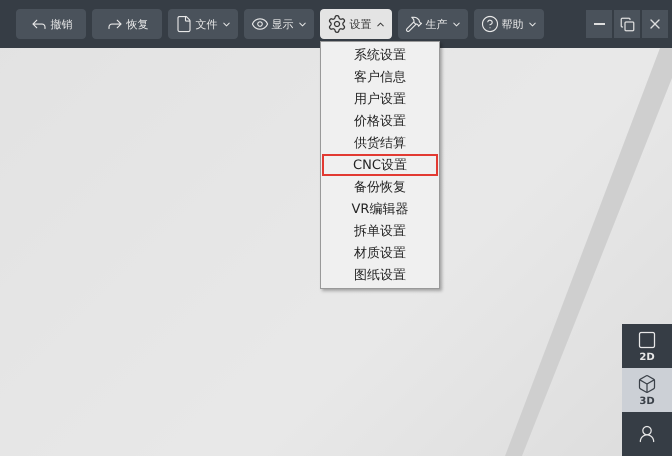 The height and width of the screenshot is (456, 672). Describe the element at coordinates (647, 384) in the screenshot. I see `cube-icon` at that location.